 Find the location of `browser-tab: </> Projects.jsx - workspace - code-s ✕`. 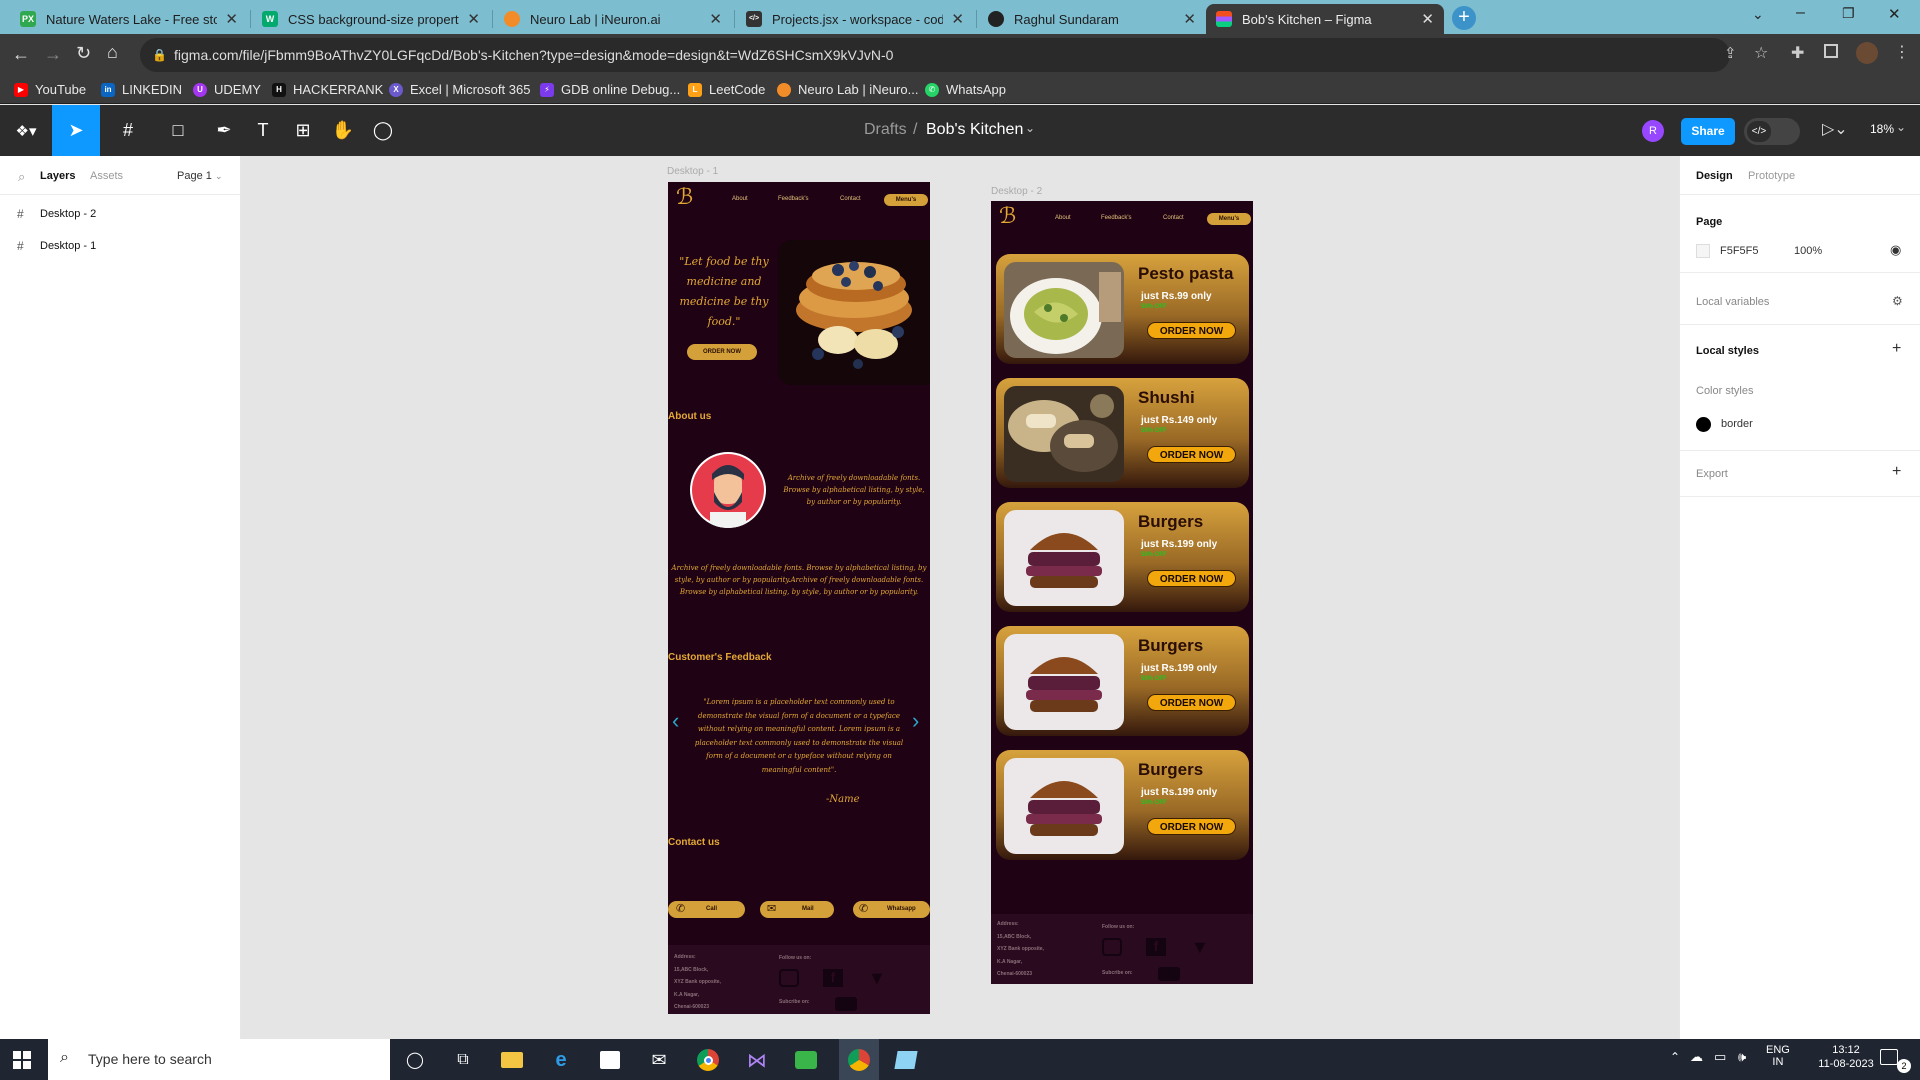

browser-tab: </> Projects.jsx - workspace - code-s ✕ is located at coordinates (855, 19).